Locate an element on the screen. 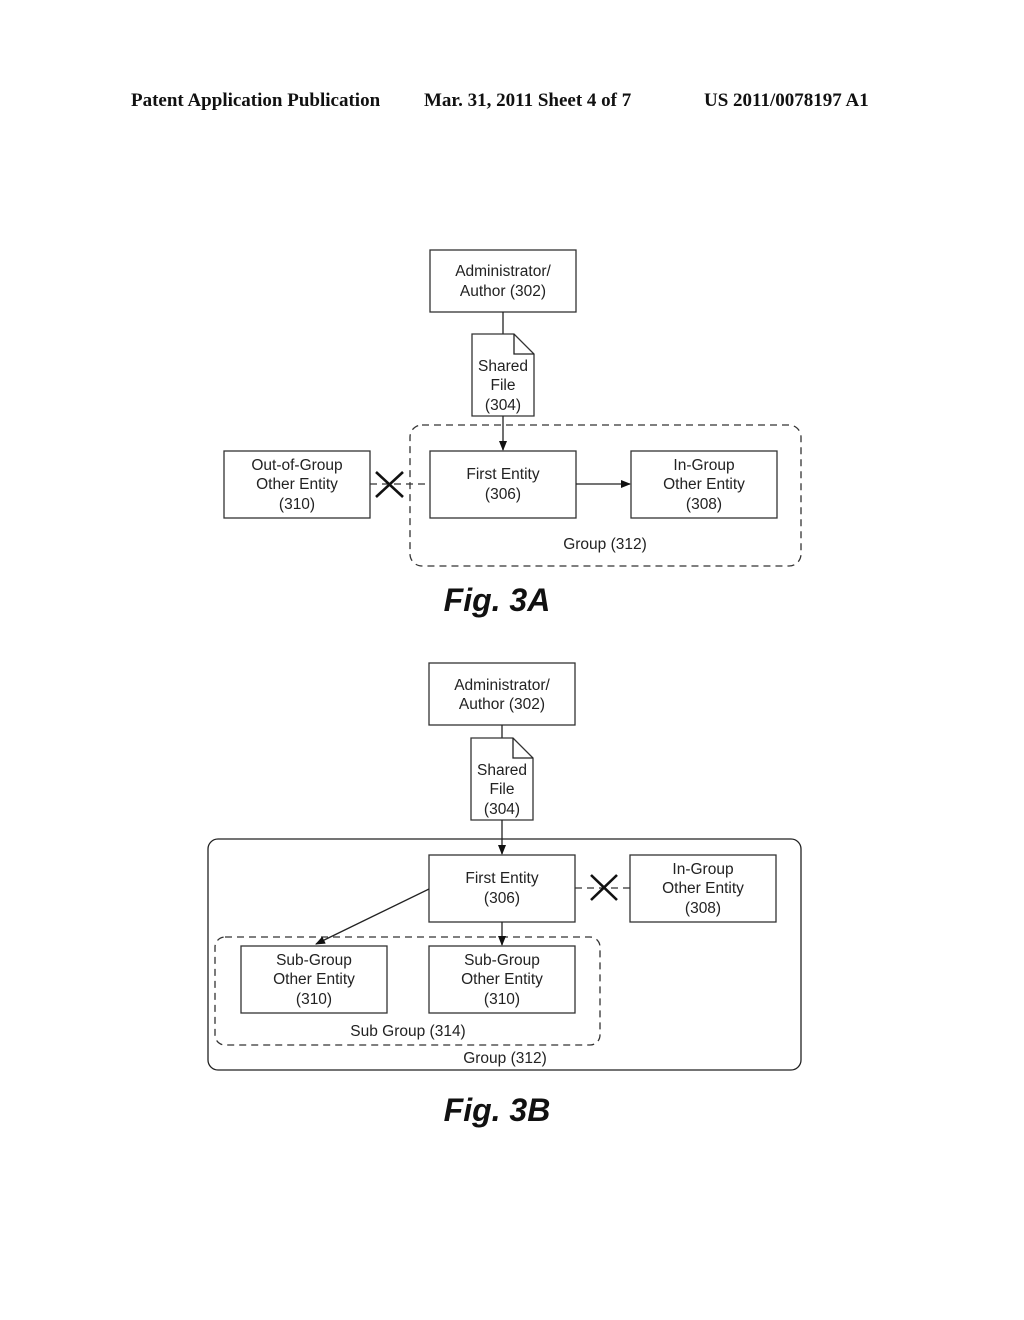 The width and height of the screenshot is (1024, 1320). out-group-label-1: Out-of-Group is located at coordinates (296, 465).